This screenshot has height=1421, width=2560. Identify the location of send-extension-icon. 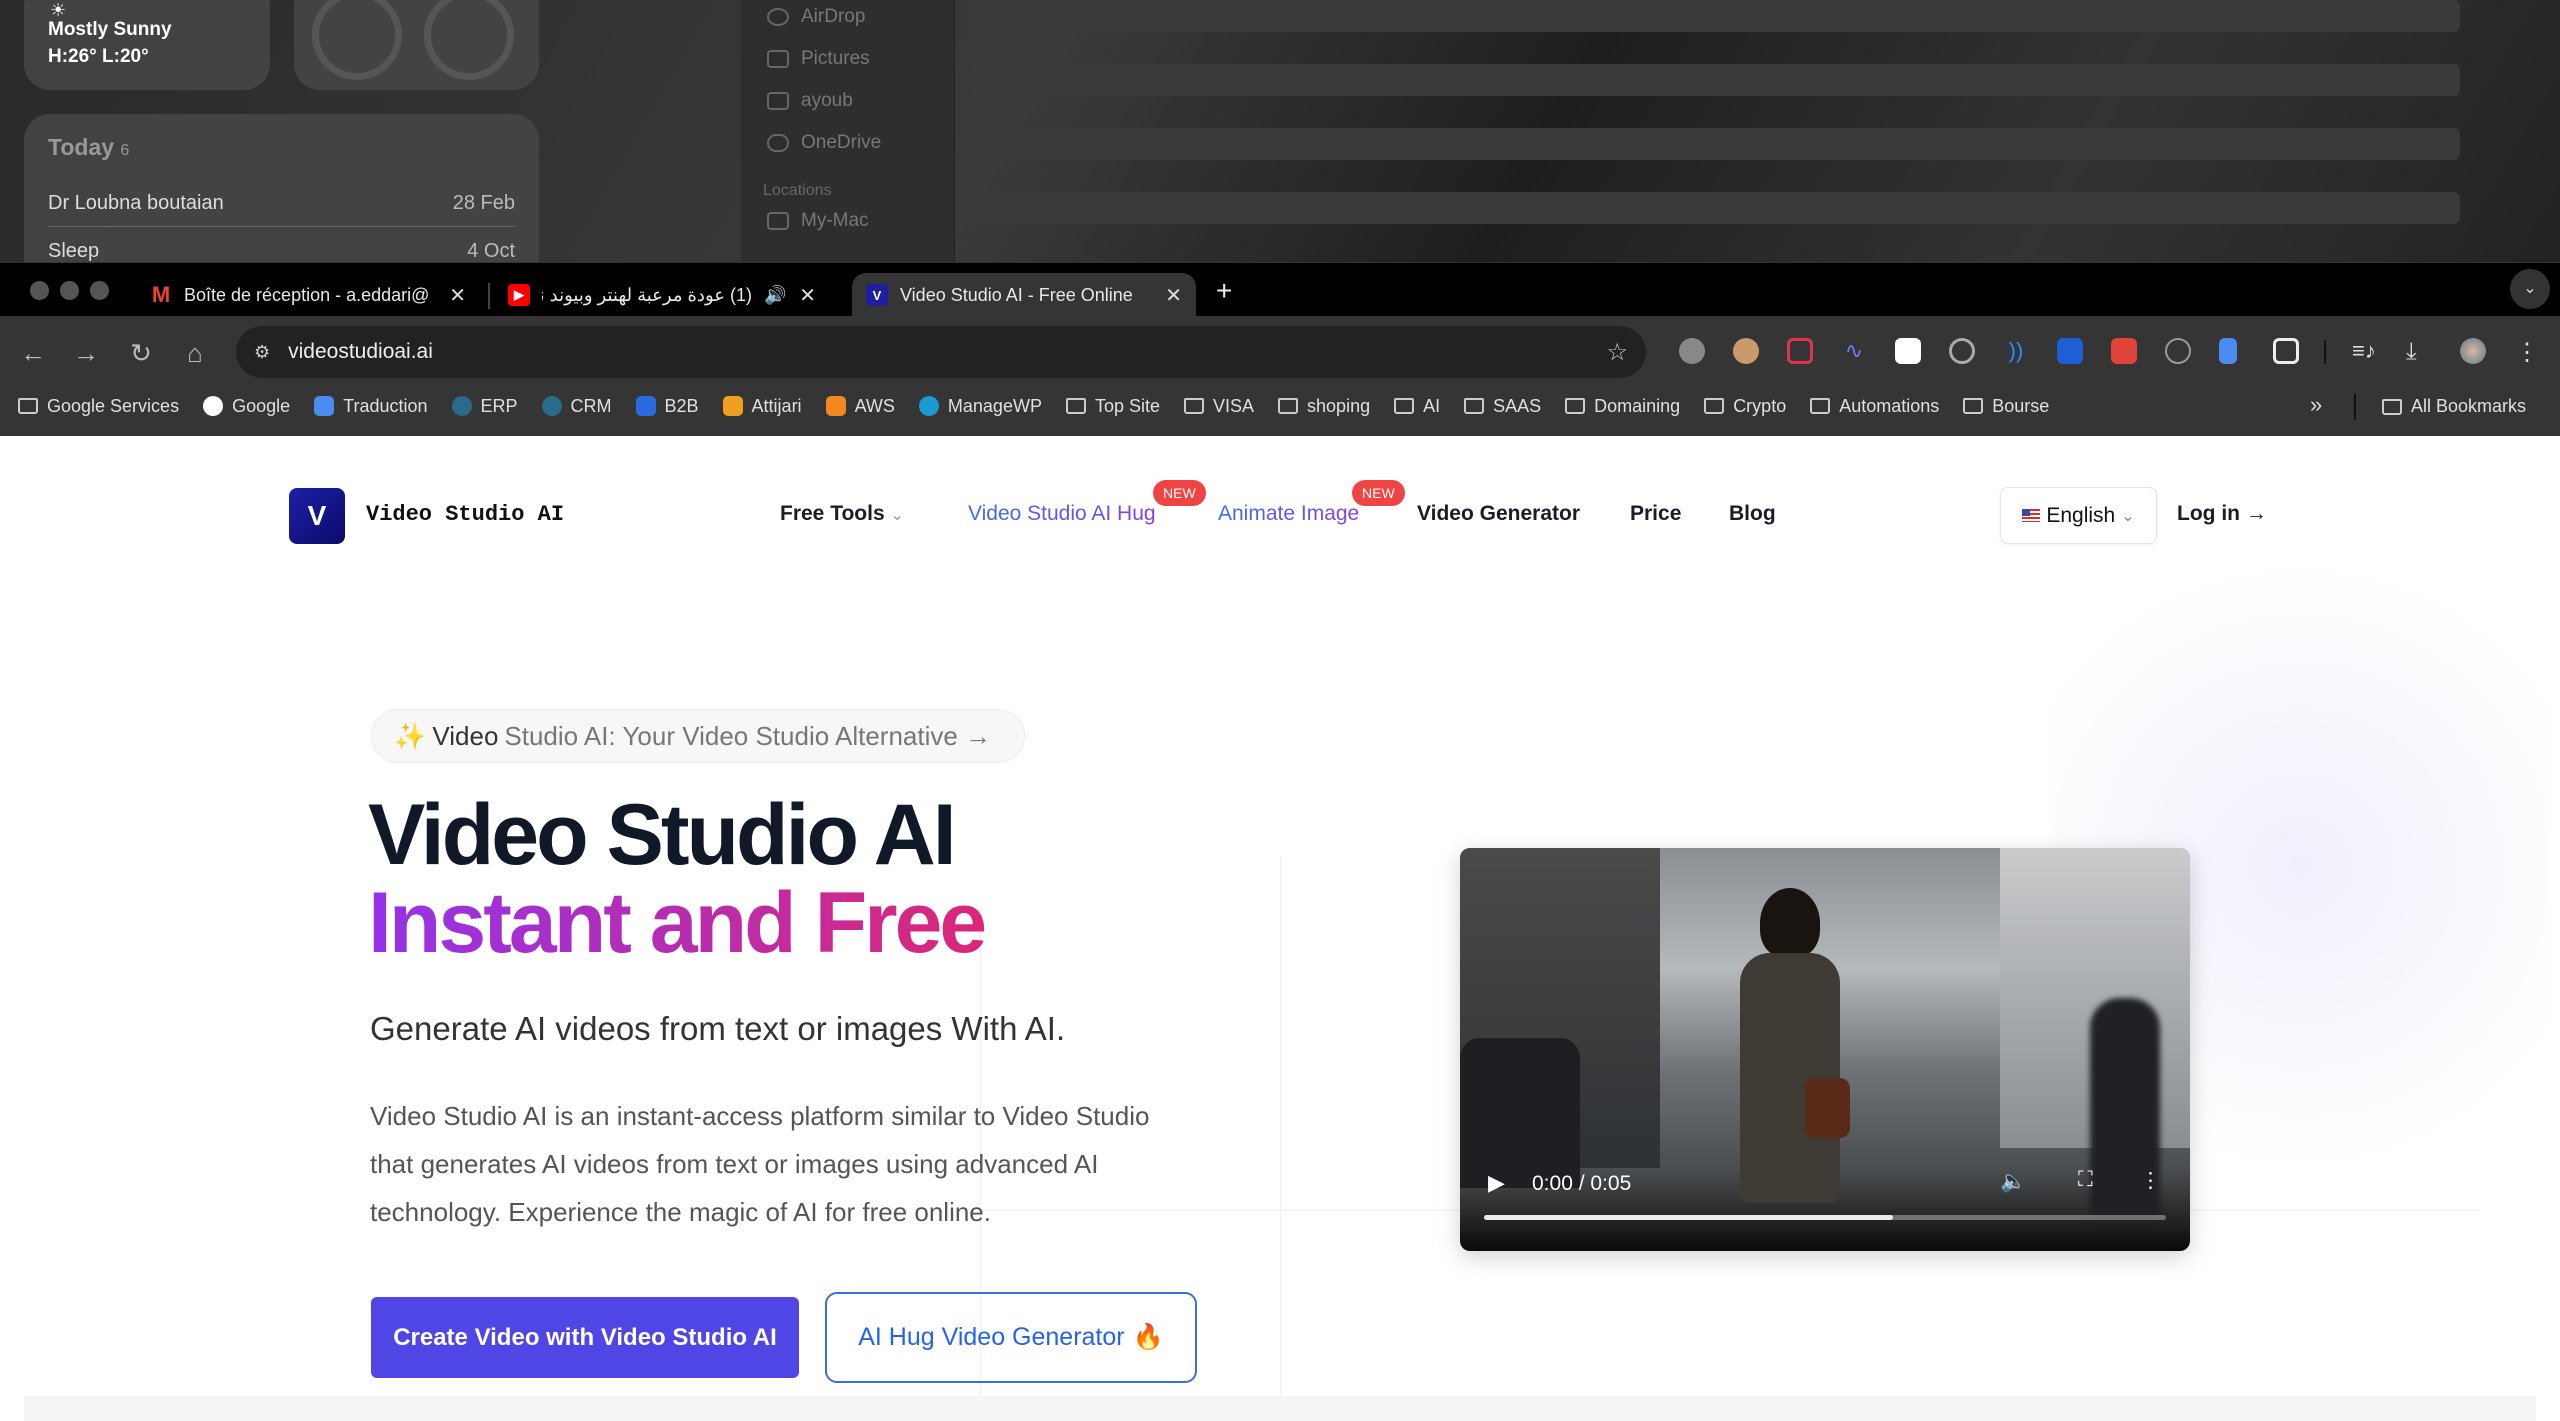
(1908, 351).